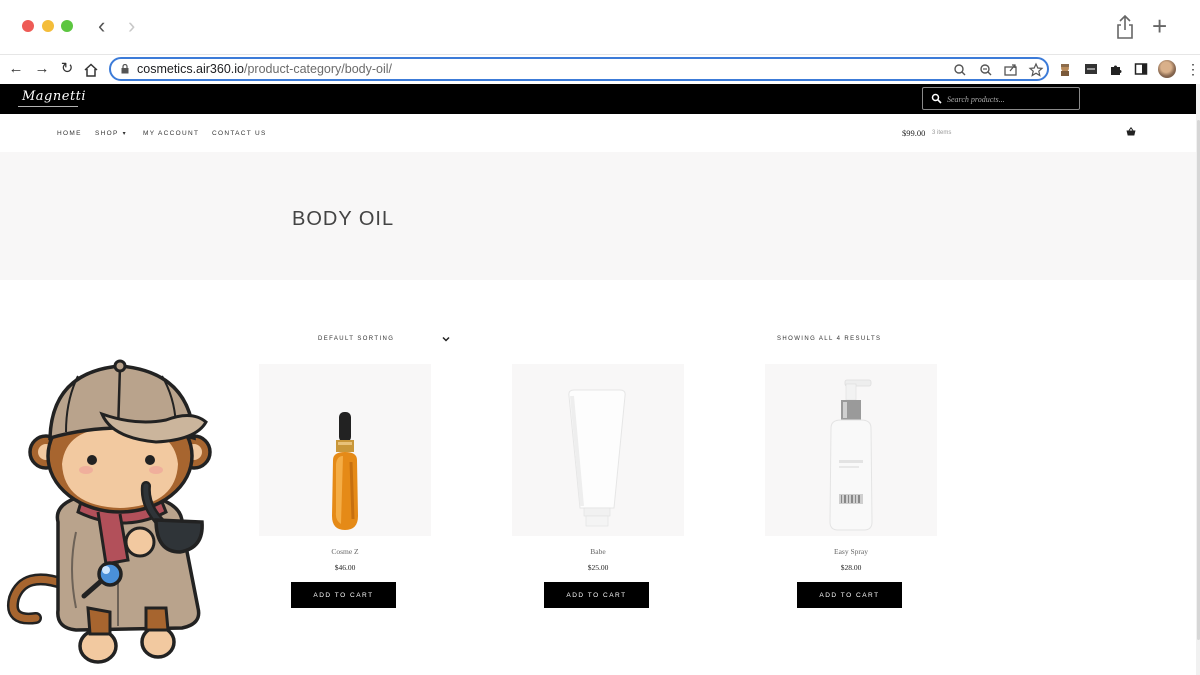  What do you see at coordinates (1065, 69) in the screenshot?
I see `spy-extension-icon` at bounding box center [1065, 69].